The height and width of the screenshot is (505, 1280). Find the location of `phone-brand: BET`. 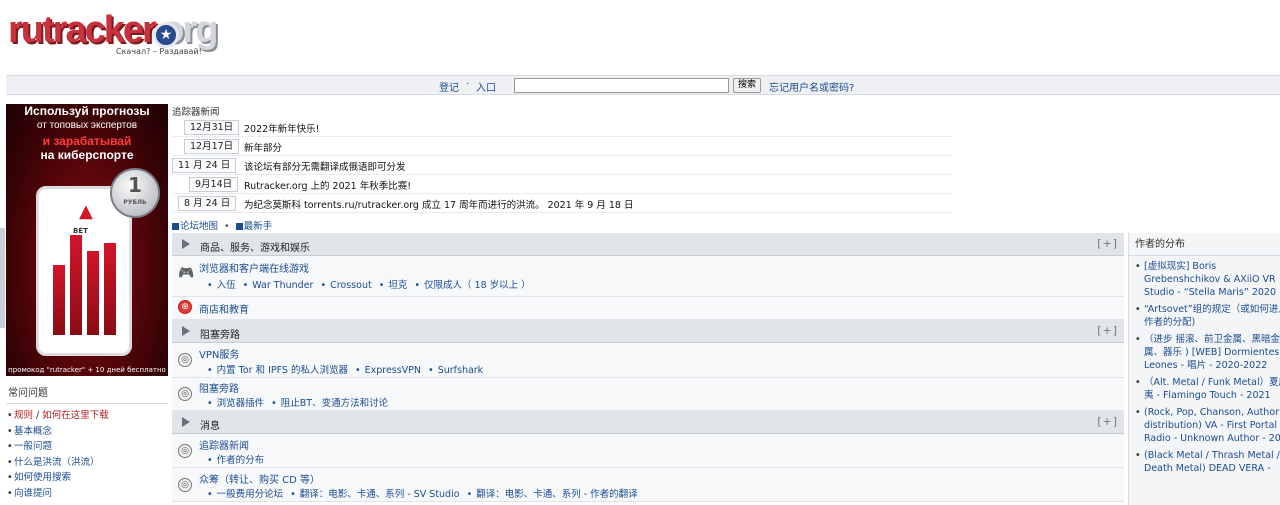

phone-brand: BET is located at coordinates (80, 231).